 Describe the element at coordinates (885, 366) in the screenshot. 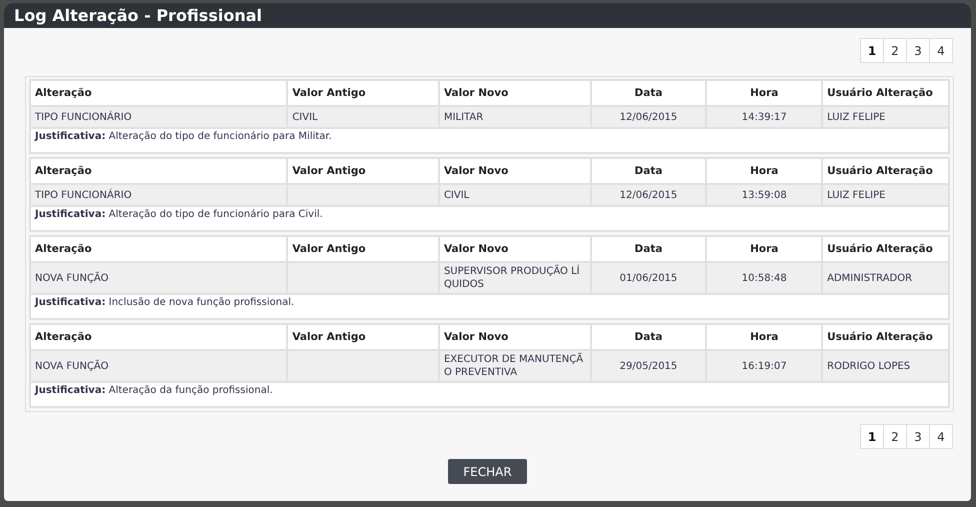

I see `table-cell: RODRIGO LOPES` at that location.